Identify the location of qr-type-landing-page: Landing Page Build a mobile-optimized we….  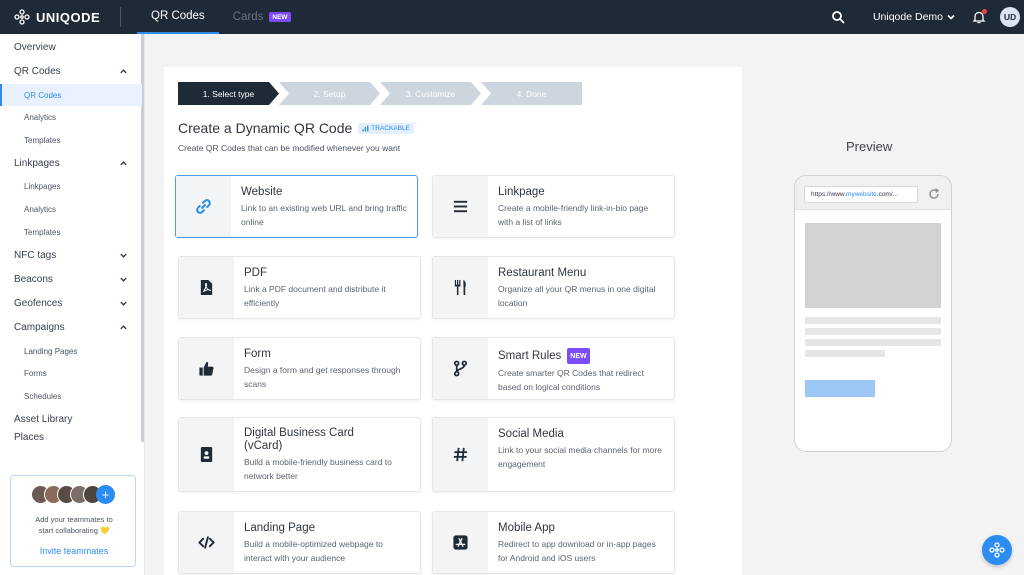
(299, 542).